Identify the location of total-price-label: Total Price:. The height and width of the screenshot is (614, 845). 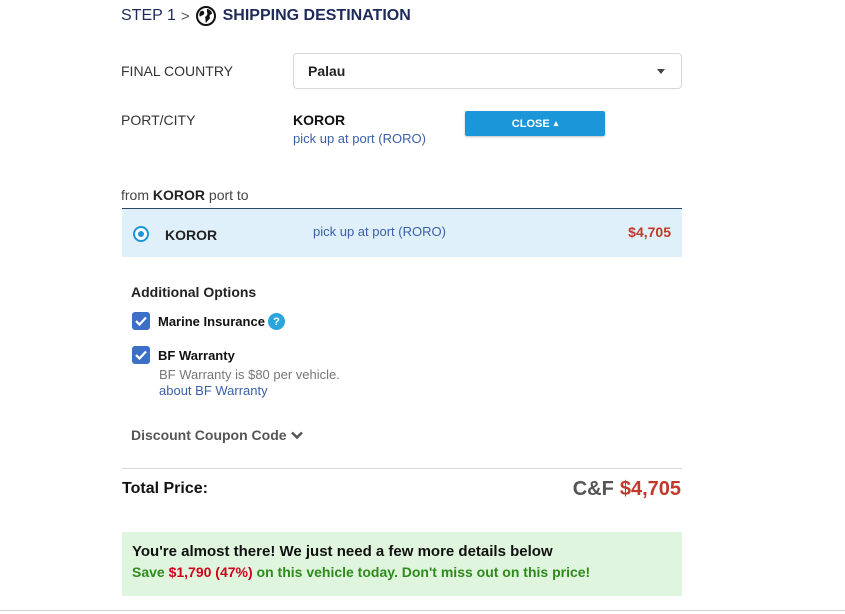
(165, 488).